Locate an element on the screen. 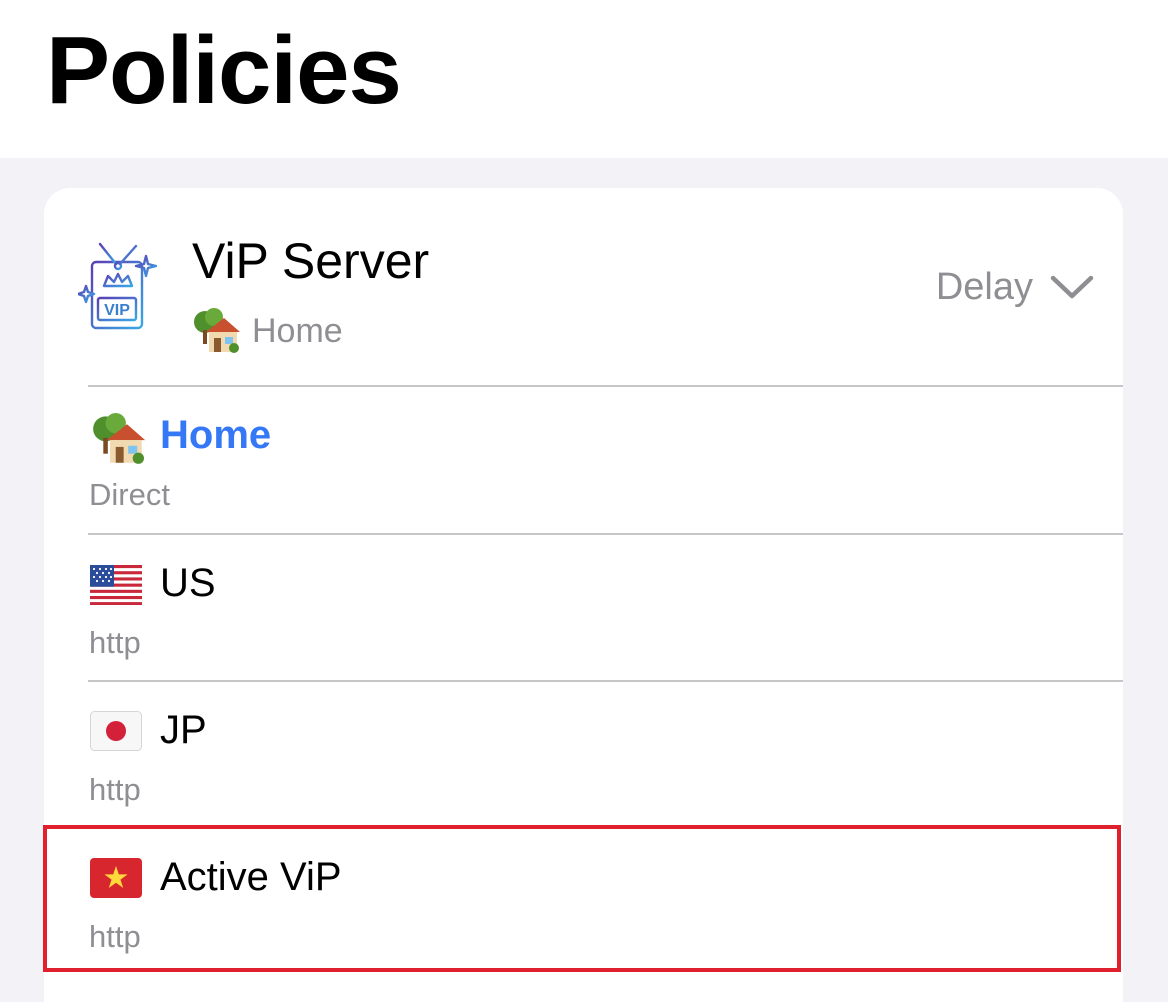 This screenshot has width=1168, height=1002. policy-row-home: Home Direct is located at coordinates (583, 460).